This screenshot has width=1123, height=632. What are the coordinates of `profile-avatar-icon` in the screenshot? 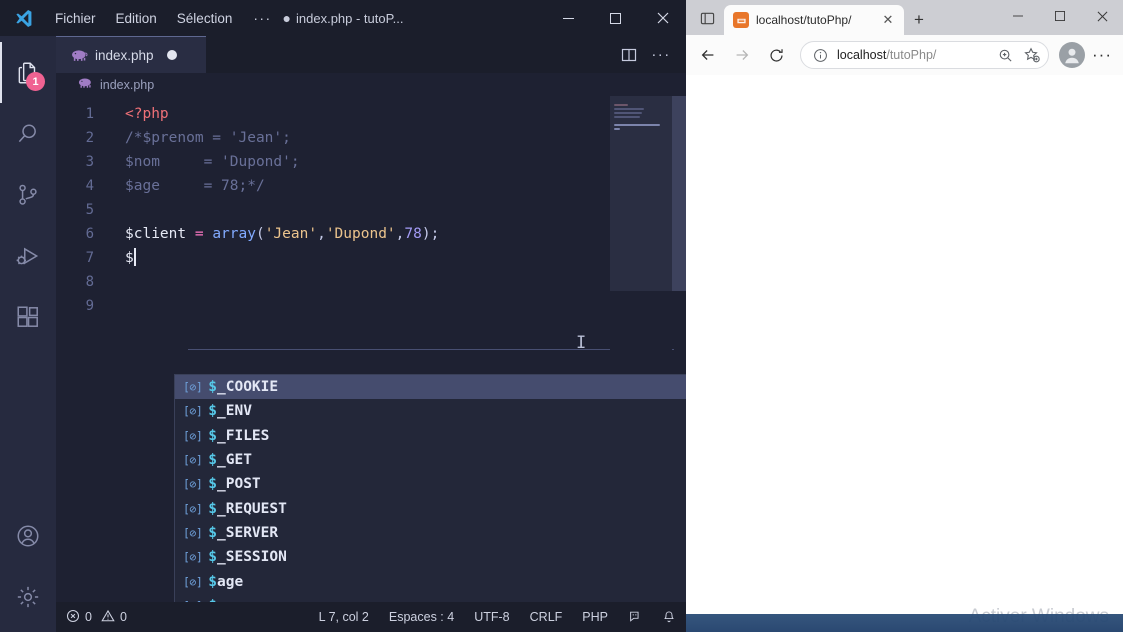 It's located at (1072, 55).